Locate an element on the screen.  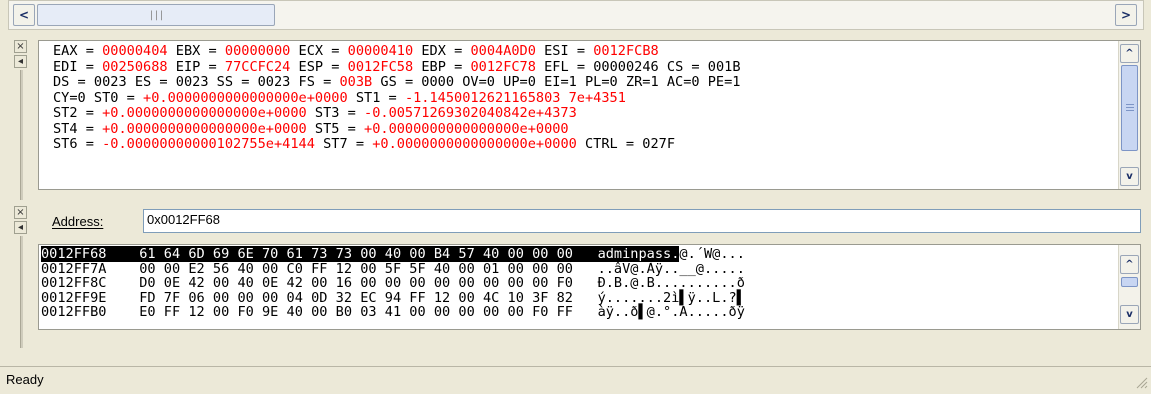
register-label: ST5 = is located at coordinates (335, 128).